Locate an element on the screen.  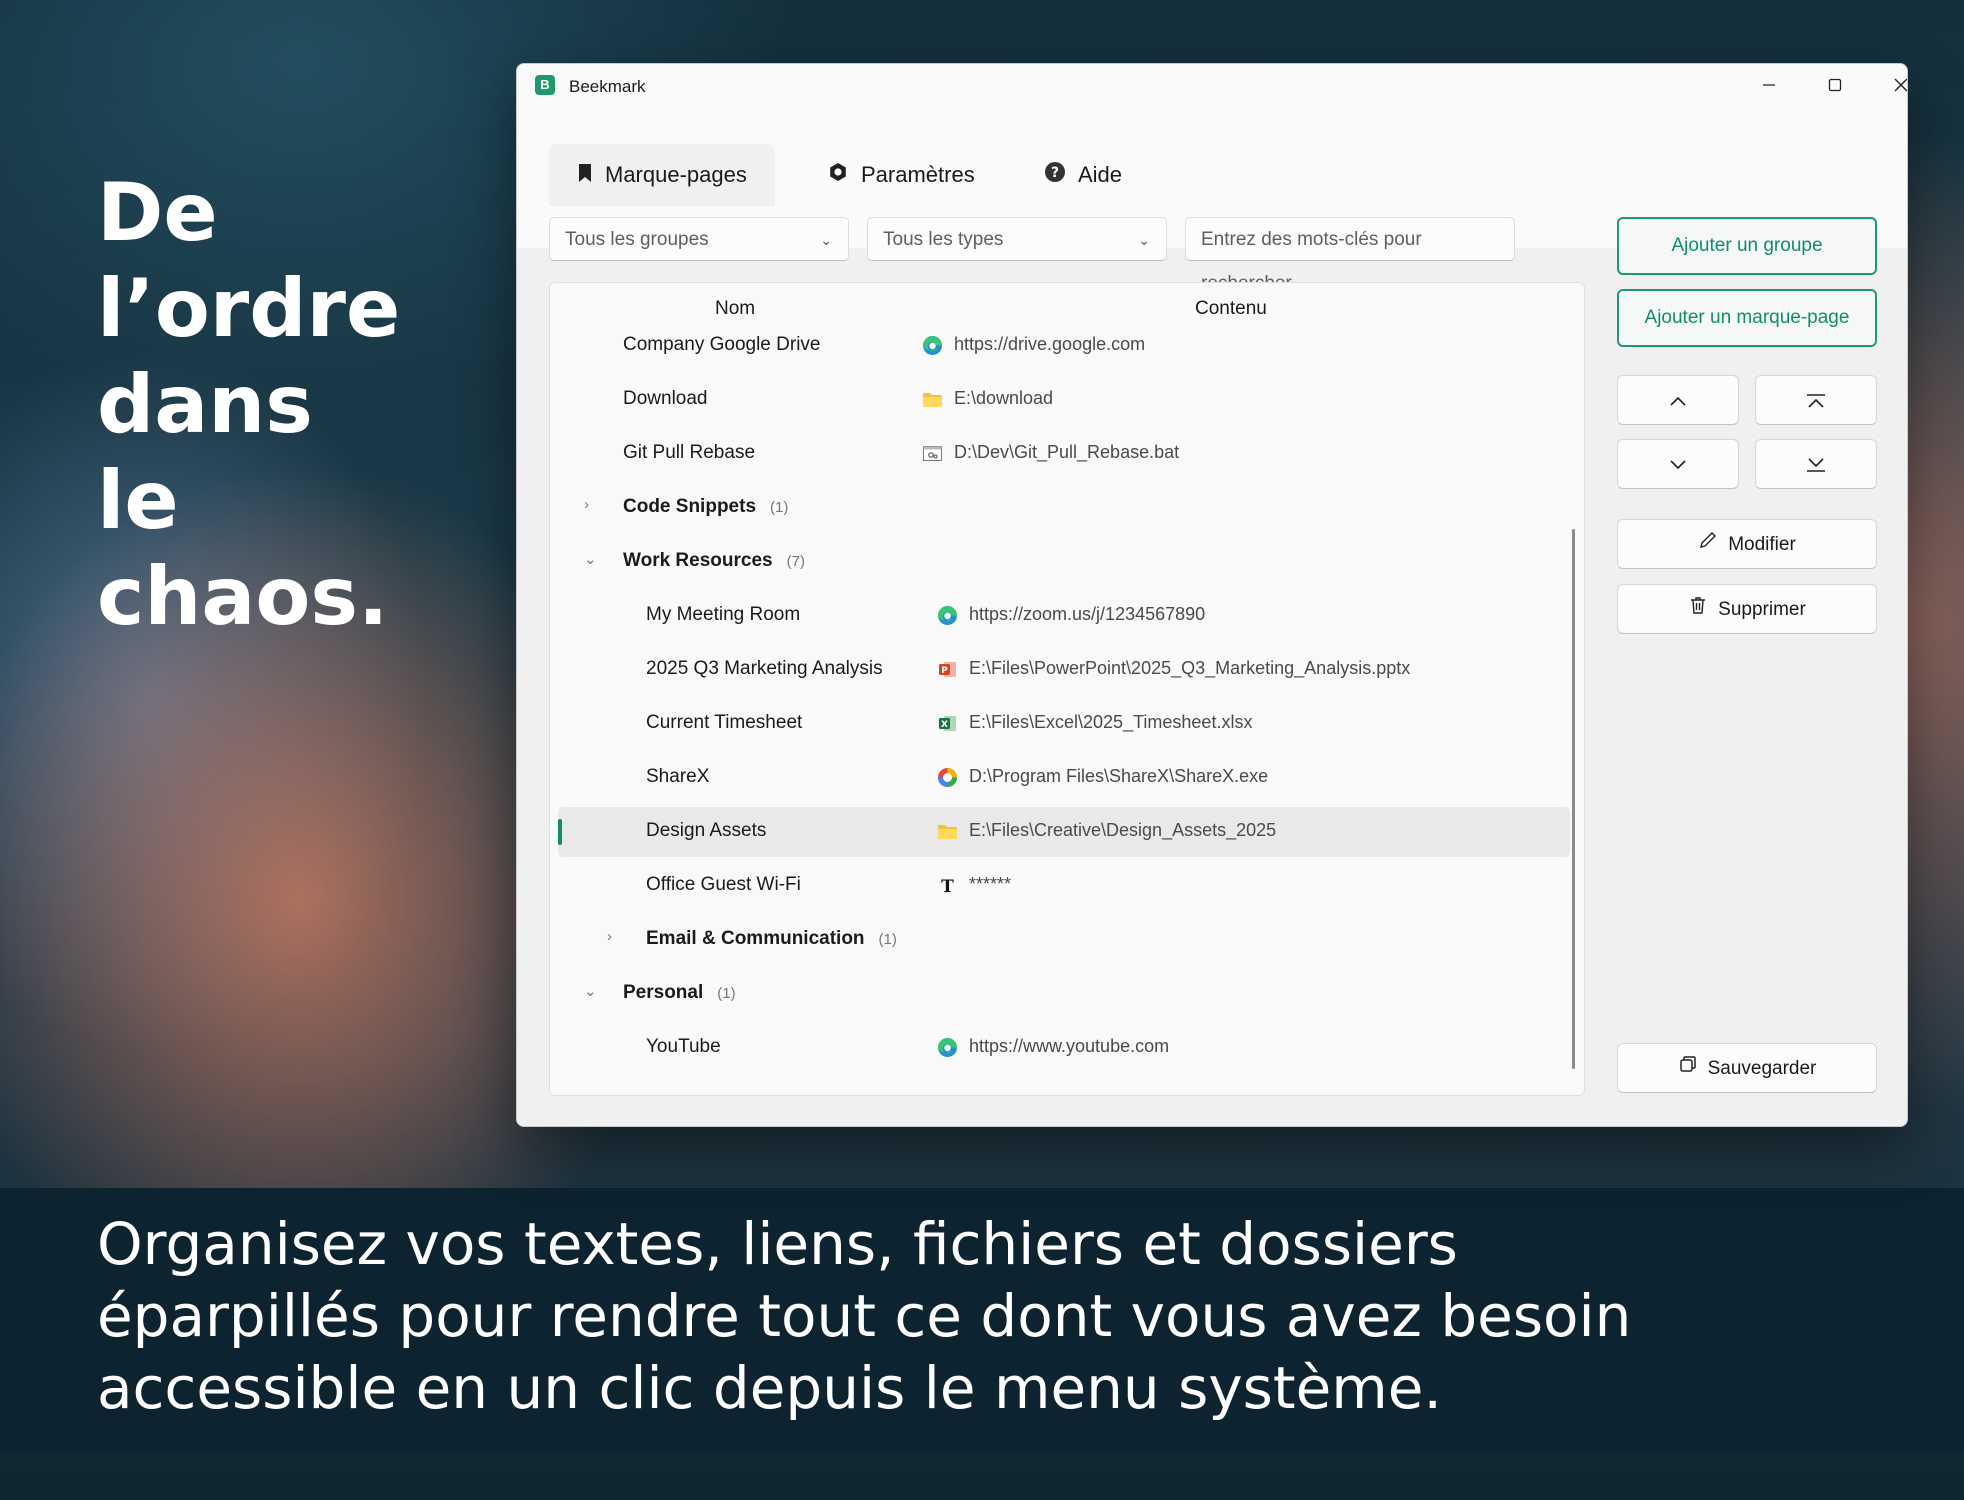
bookmark-row: ShareX D:\Program Files\ShareX\ShareX.exe is located at coordinates (1060, 778).